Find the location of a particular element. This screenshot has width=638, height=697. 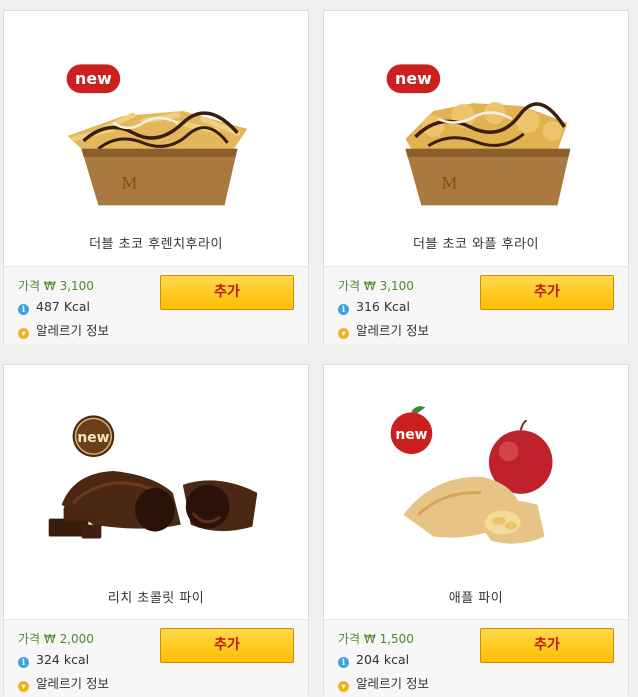

product-price: 가격 ₩ 2,000 is located at coordinates (56, 639).